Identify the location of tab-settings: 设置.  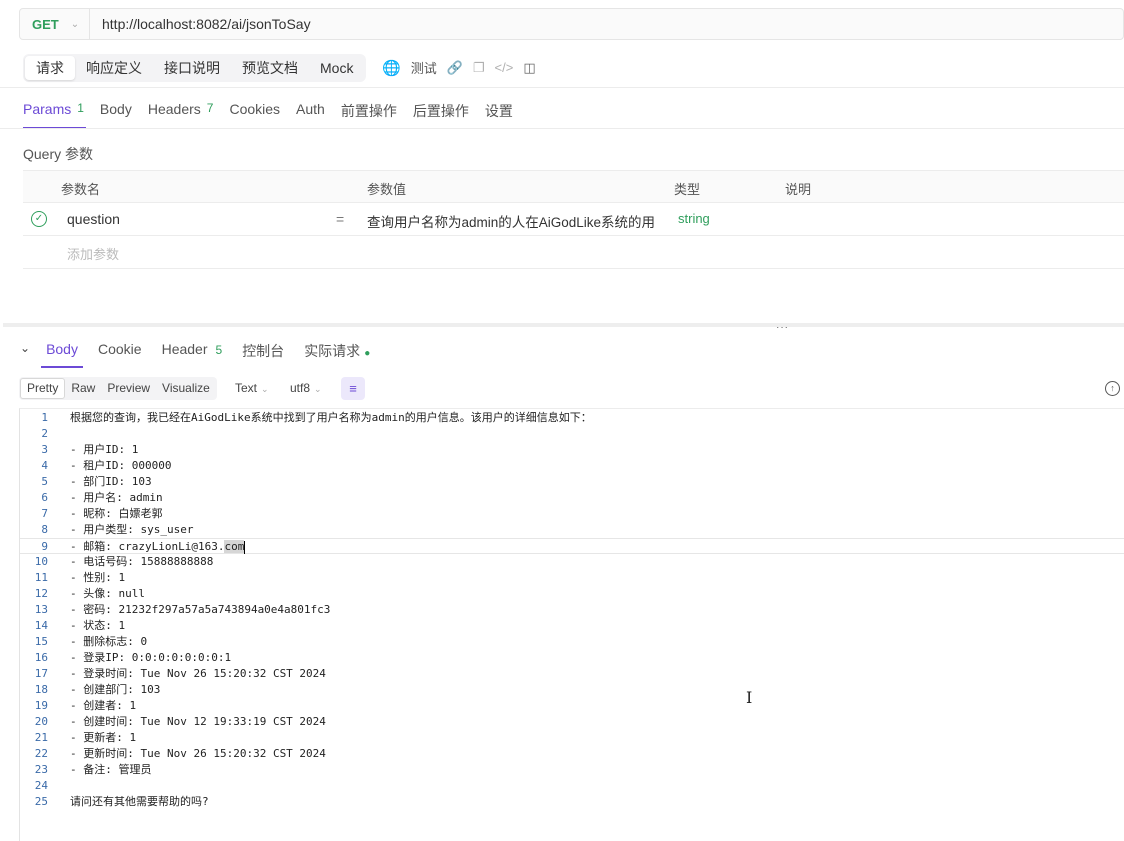
(499, 112).